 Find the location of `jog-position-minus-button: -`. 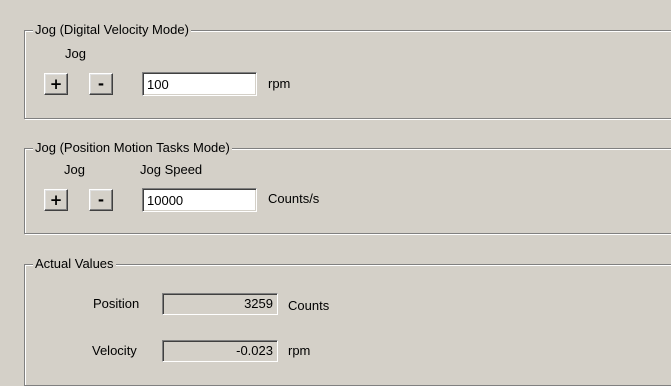

jog-position-minus-button: - is located at coordinates (101, 200).